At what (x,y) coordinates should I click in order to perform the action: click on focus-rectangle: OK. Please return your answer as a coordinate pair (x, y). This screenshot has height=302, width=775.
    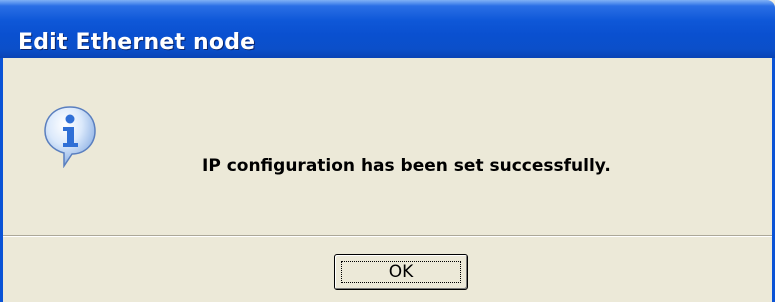
    Looking at the image, I should click on (401, 272).